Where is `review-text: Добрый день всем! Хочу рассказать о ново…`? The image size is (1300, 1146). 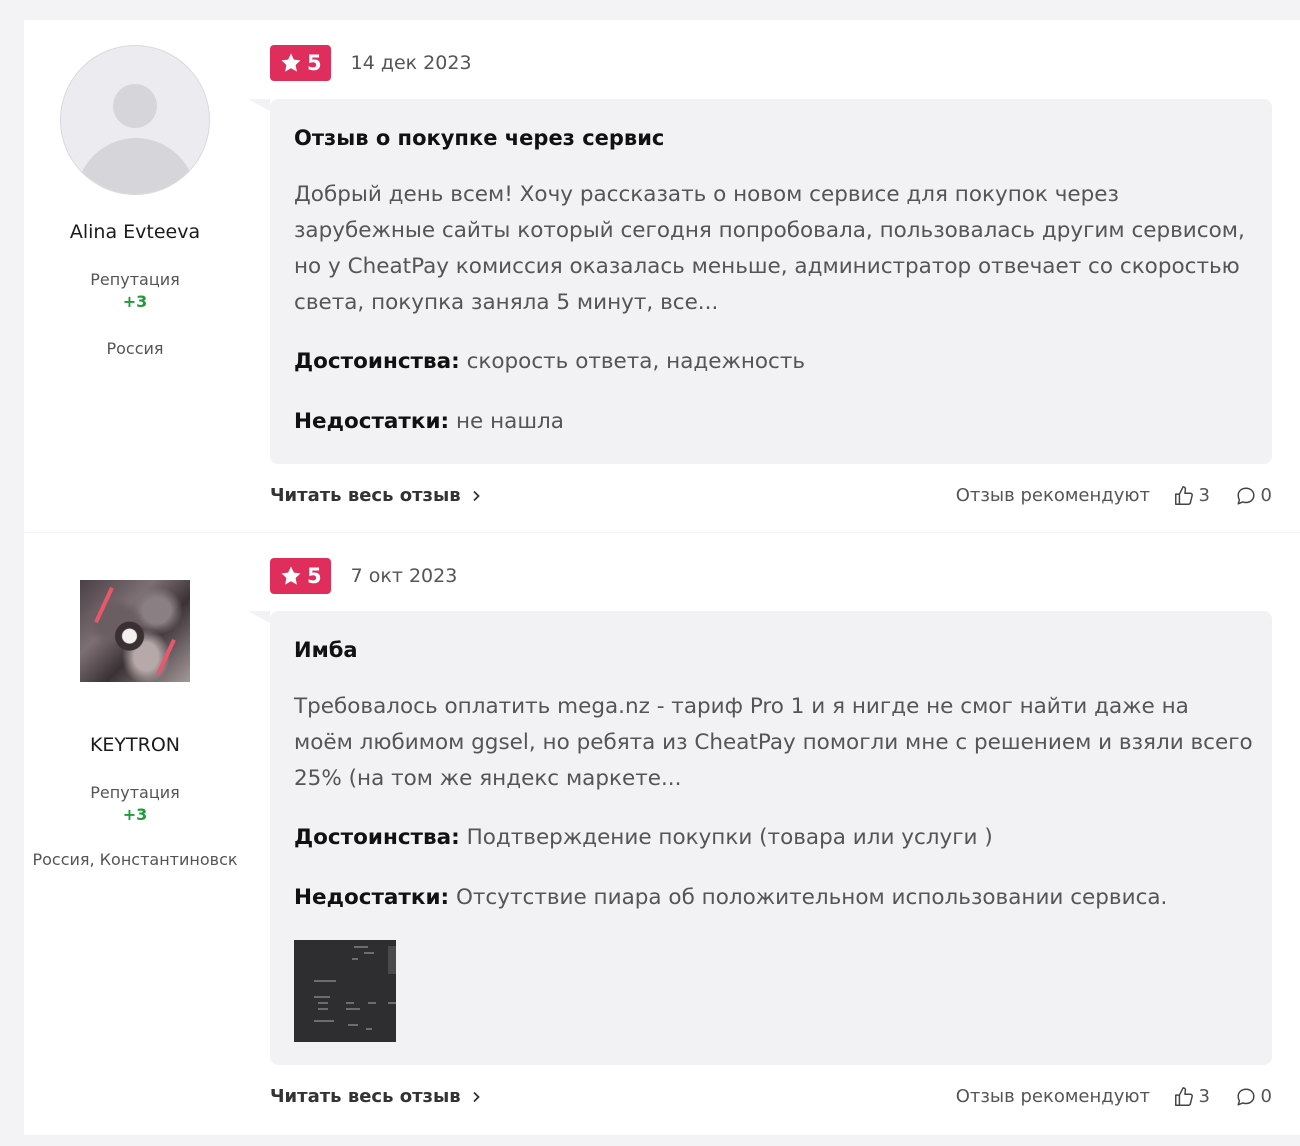
review-text: Добрый день всем! Хочу рассказать о ново… is located at coordinates (769, 248).